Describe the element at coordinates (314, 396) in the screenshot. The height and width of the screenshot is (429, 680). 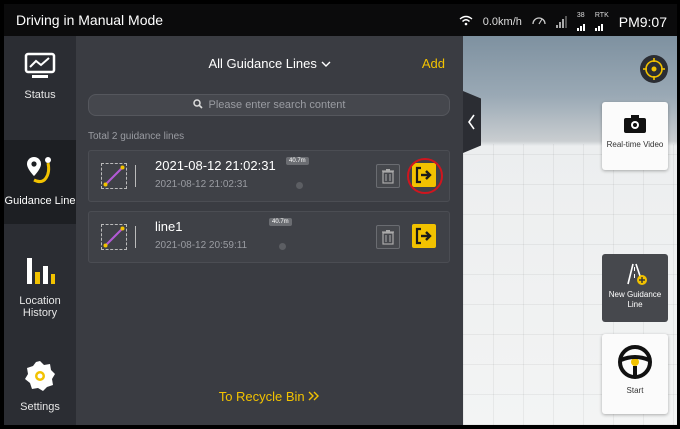
I see `double-chevron-right-icon` at that location.